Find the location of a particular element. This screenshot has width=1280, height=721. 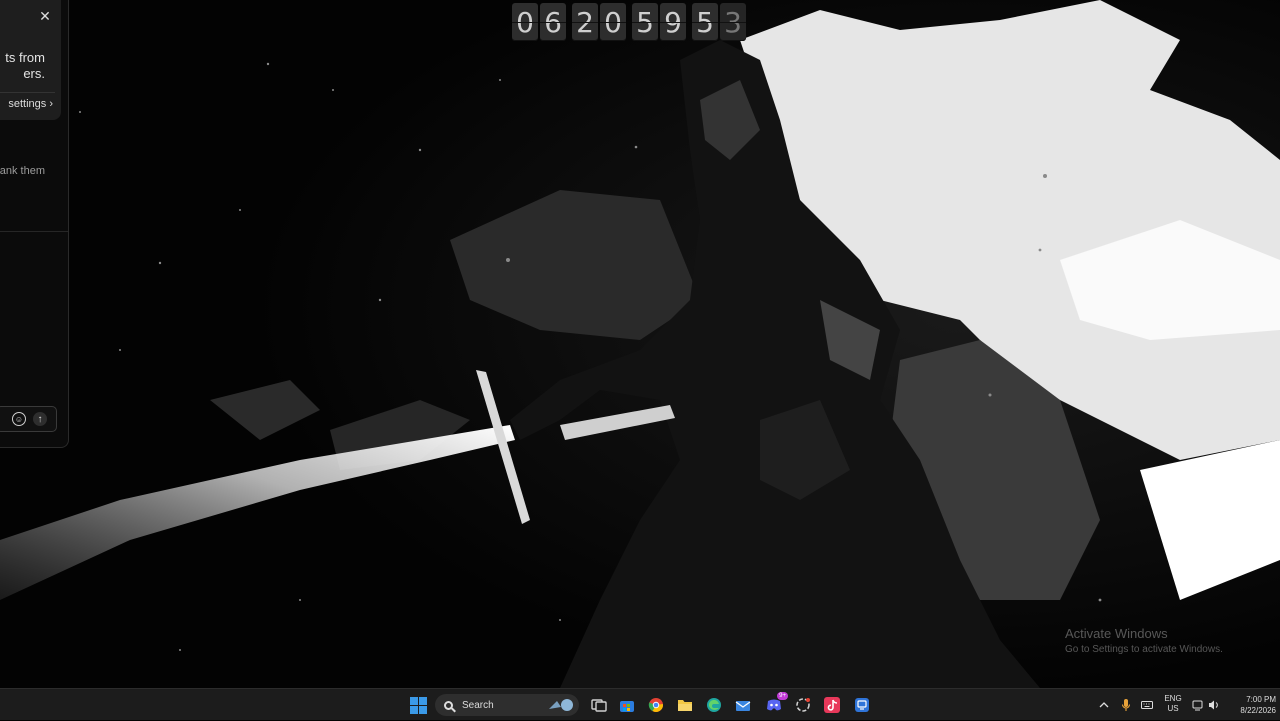

tiktok-icon is located at coordinates (832, 705).